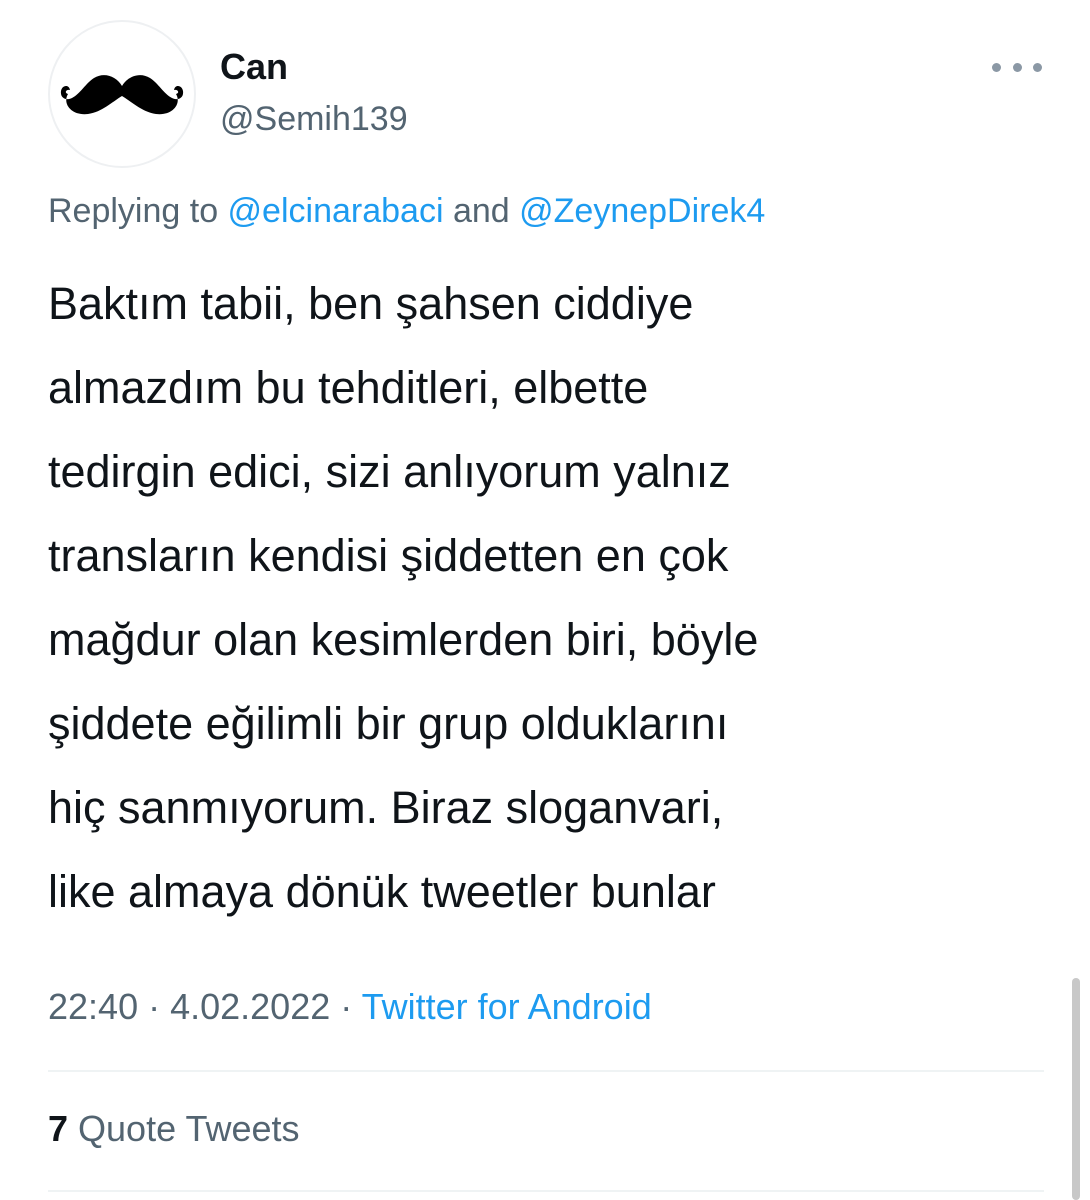 Image resolution: width=1090 pixels, height=1200 pixels. Describe the element at coordinates (314, 119) in the screenshot. I see `user-handle: @Semih139` at that location.